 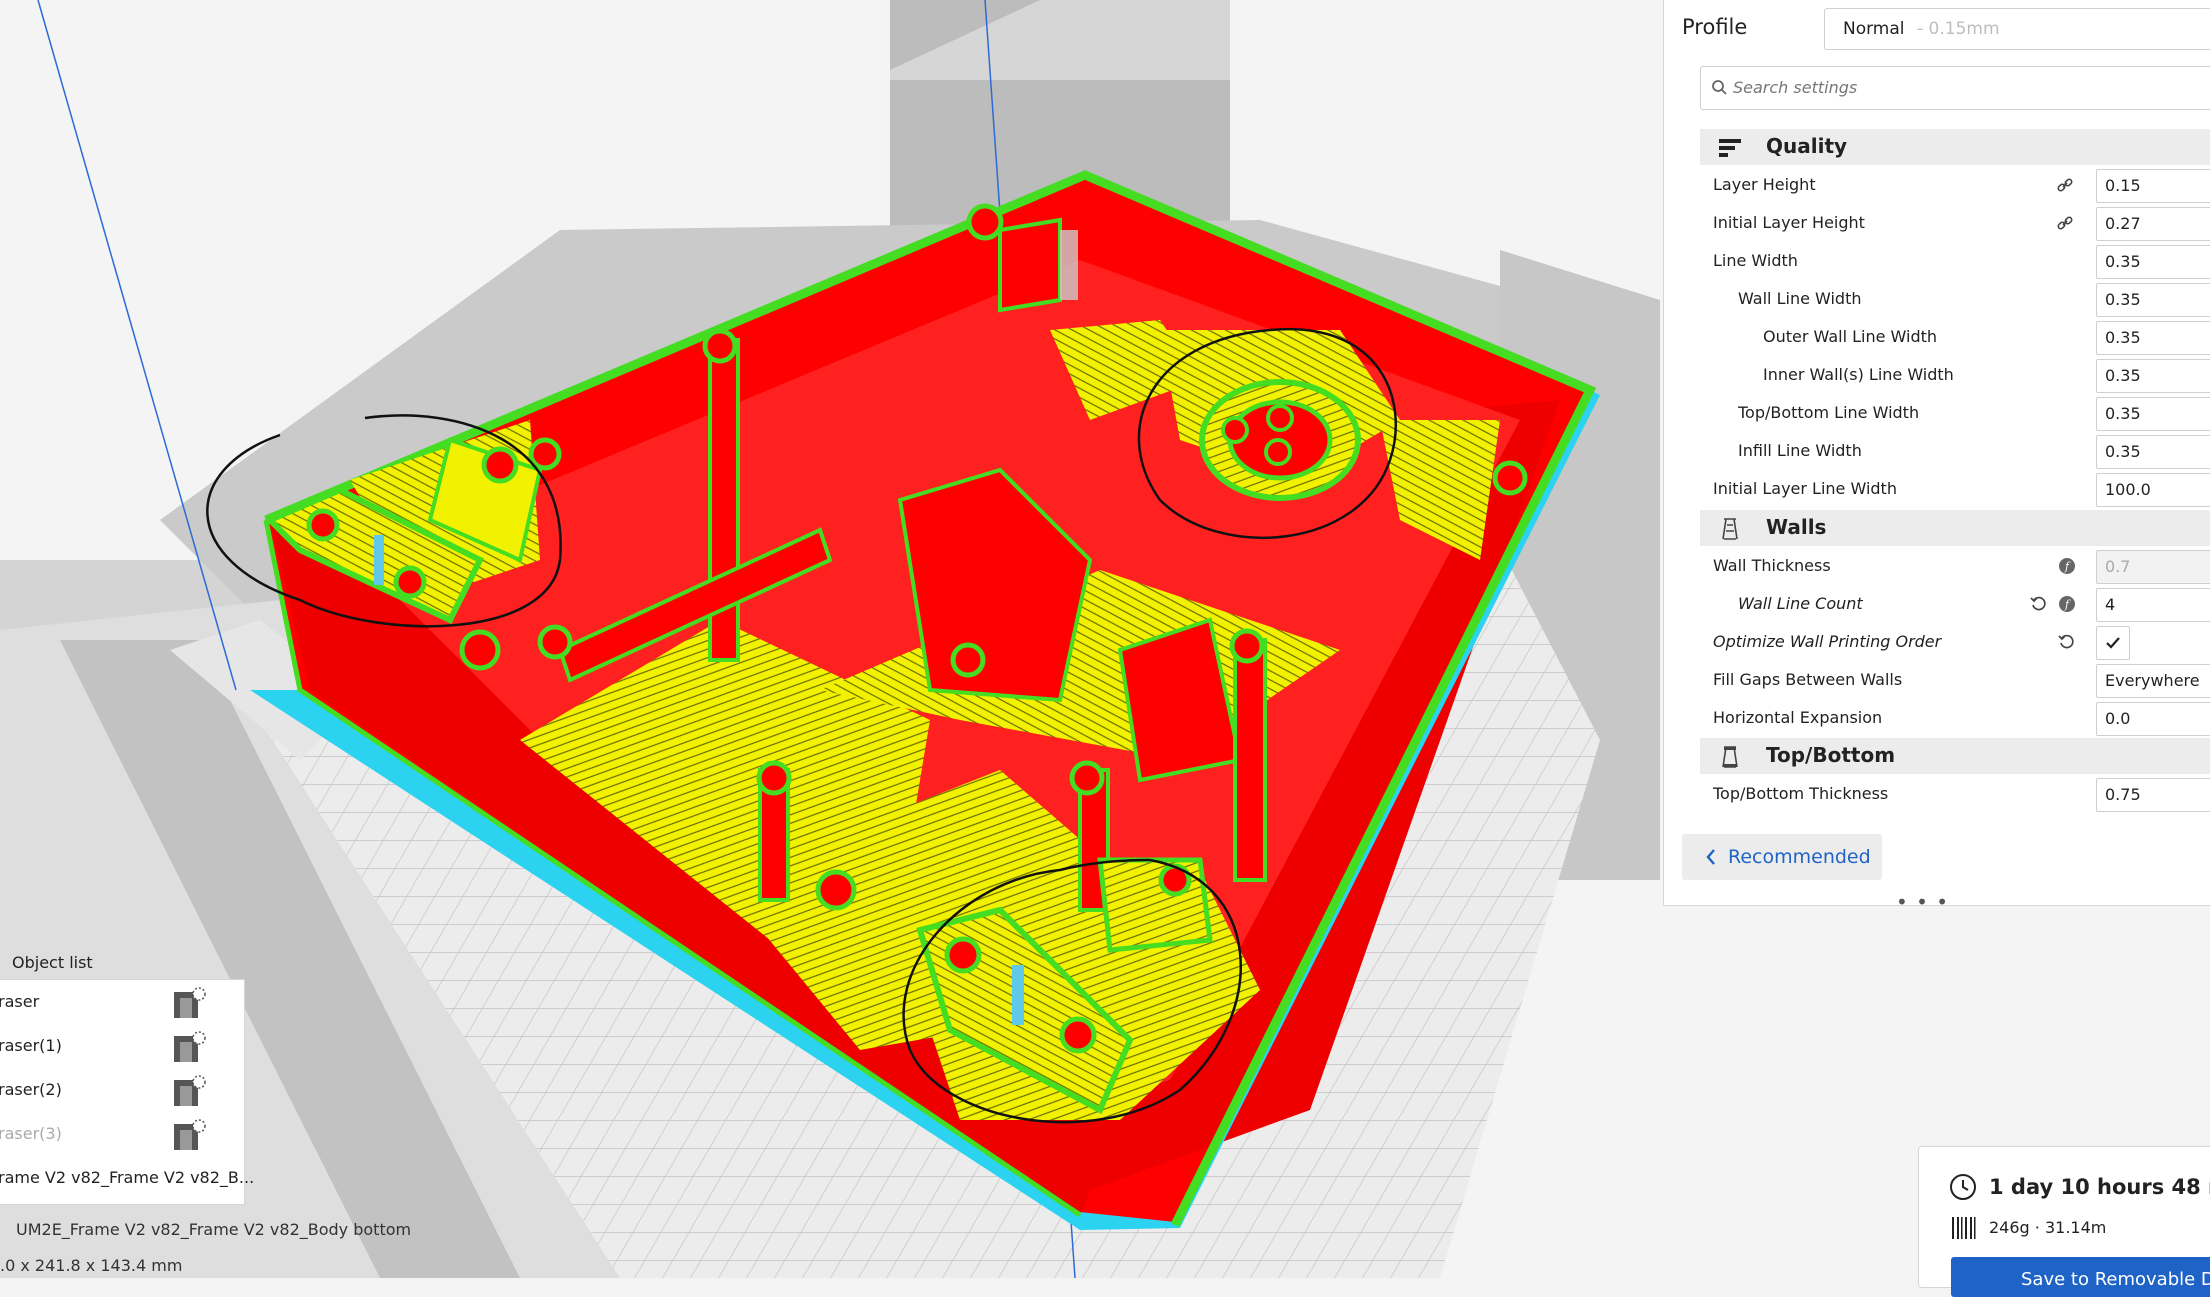 I want to click on recommended-button: Recommended, so click(x=1782, y=857).